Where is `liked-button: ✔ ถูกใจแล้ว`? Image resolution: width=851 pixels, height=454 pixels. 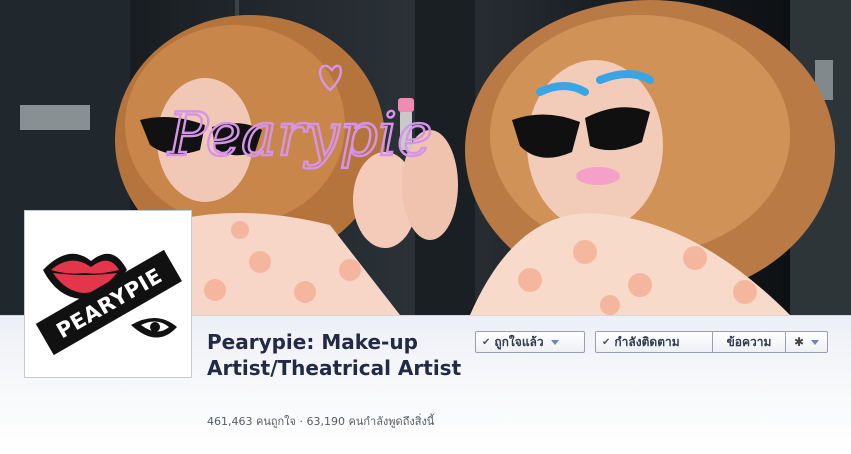 liked-button: ✔ ถูกใจแล้ว is located at coordinates (530, 342).